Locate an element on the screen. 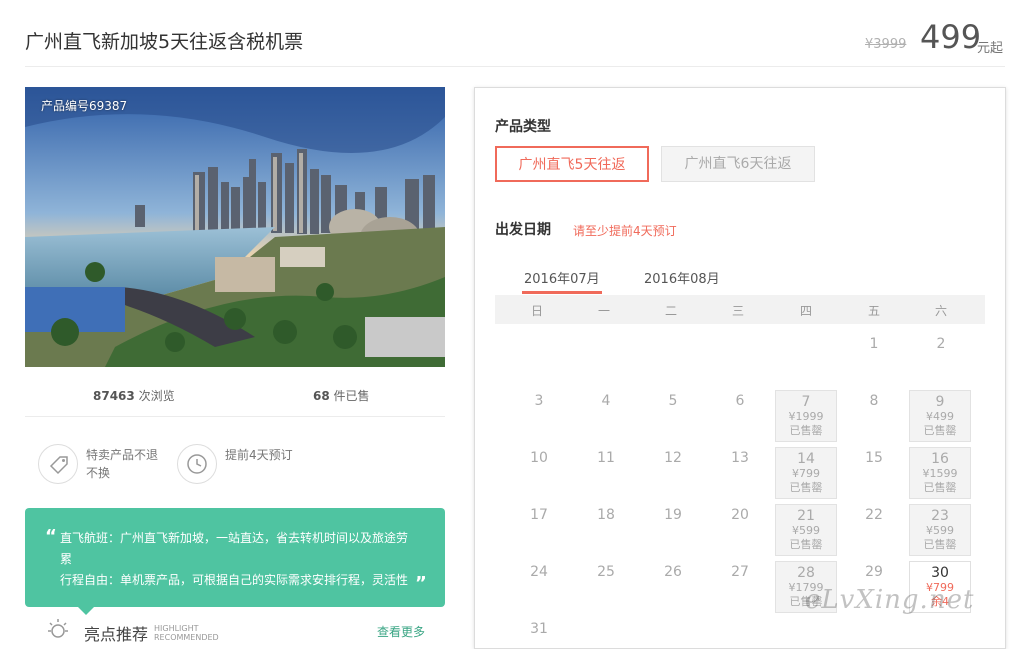 Image resolution: width=1017 pixels, height=649 pixels. calendar-day: 2 is located at coordinates (941, 344).